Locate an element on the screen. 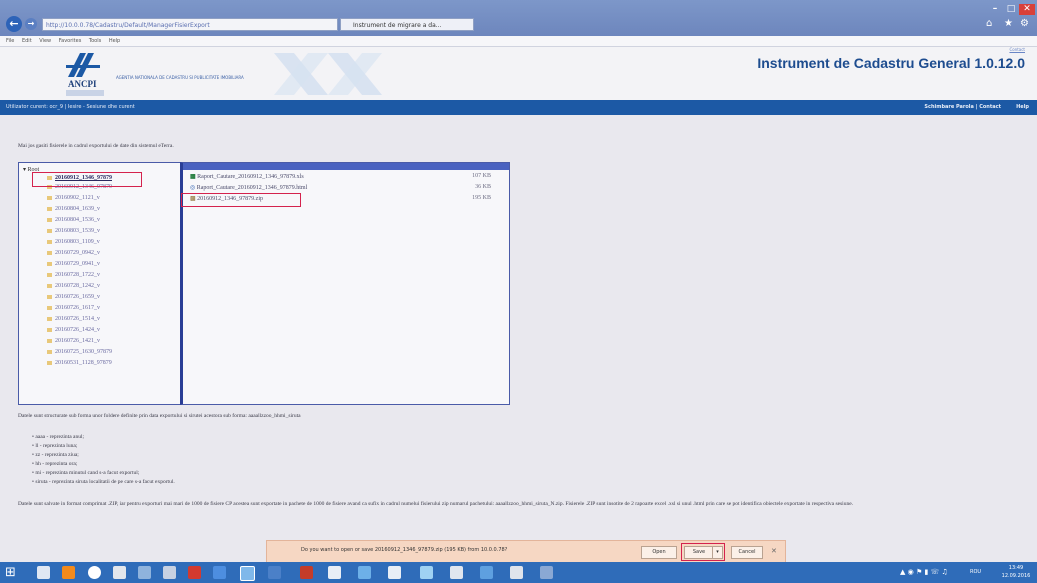 This screenshot has width=1037, height=583. file-row-xls: ▦ Raport_Cautare_20160912_1346_97879.xls is located at coordinates (247, 176).